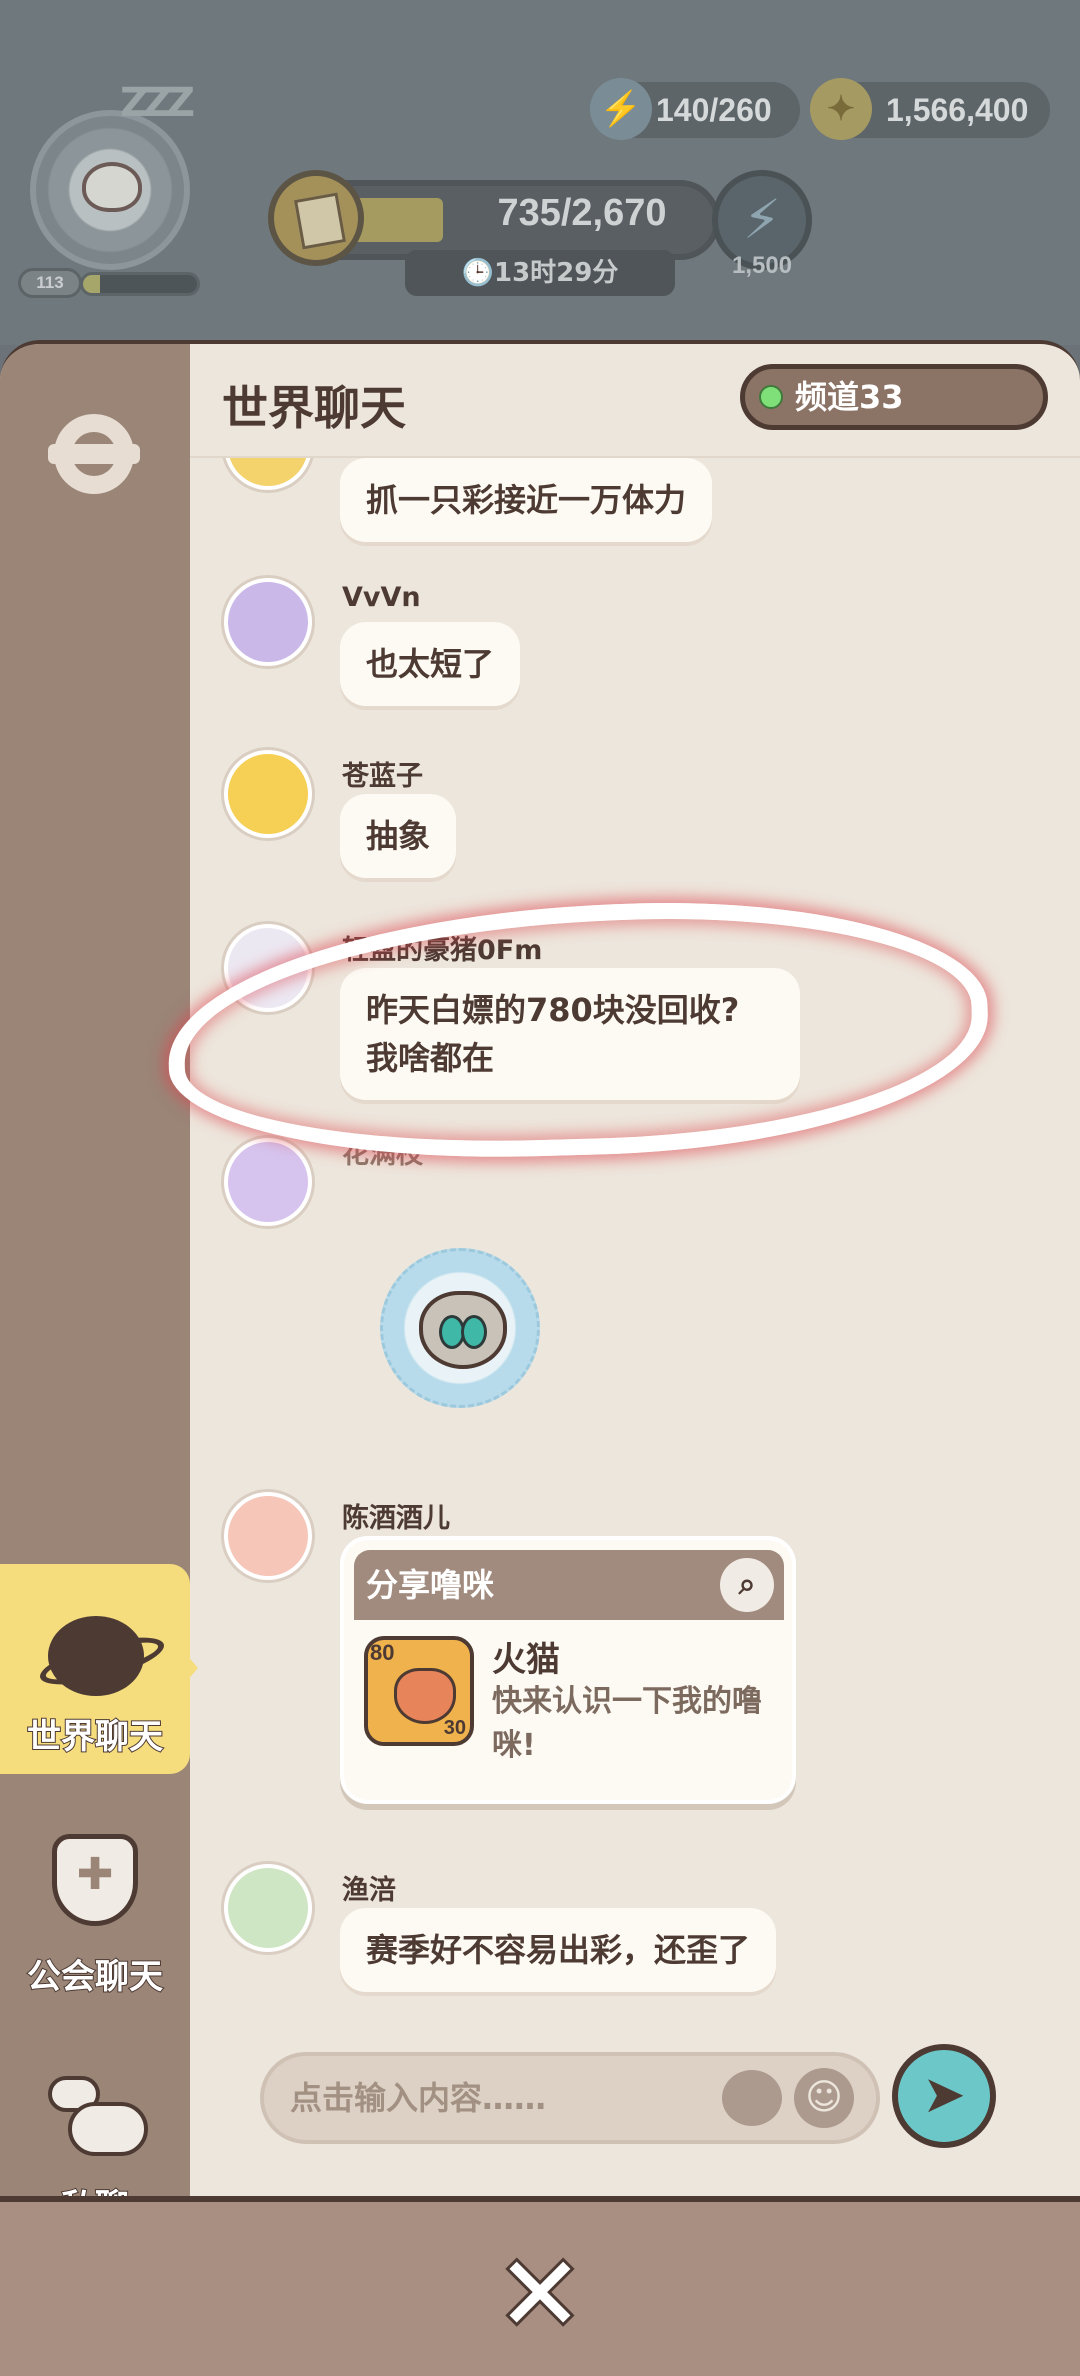 The image size is (1080, 2376). I want to click on tab-private-chat: 私聊, so click(95, 2117).